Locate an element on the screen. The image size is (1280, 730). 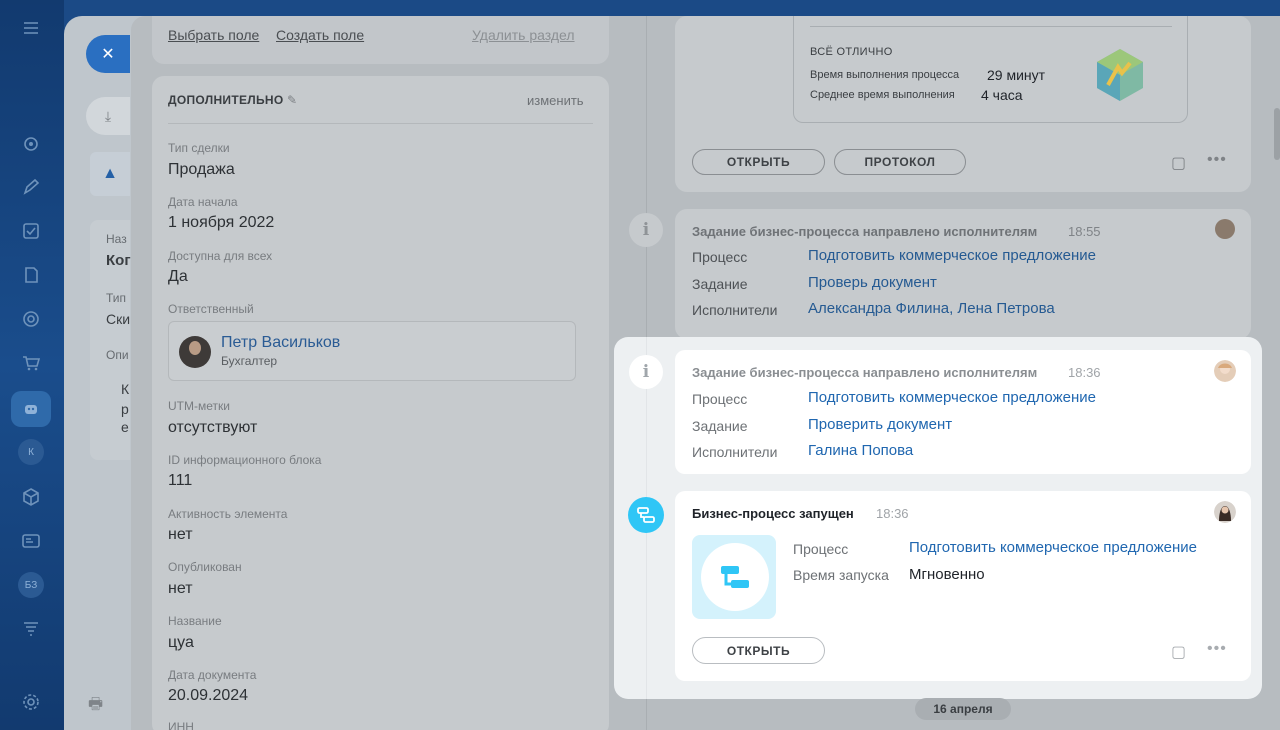
create-field-link: Создать поле is located at coordinates (320, 35).